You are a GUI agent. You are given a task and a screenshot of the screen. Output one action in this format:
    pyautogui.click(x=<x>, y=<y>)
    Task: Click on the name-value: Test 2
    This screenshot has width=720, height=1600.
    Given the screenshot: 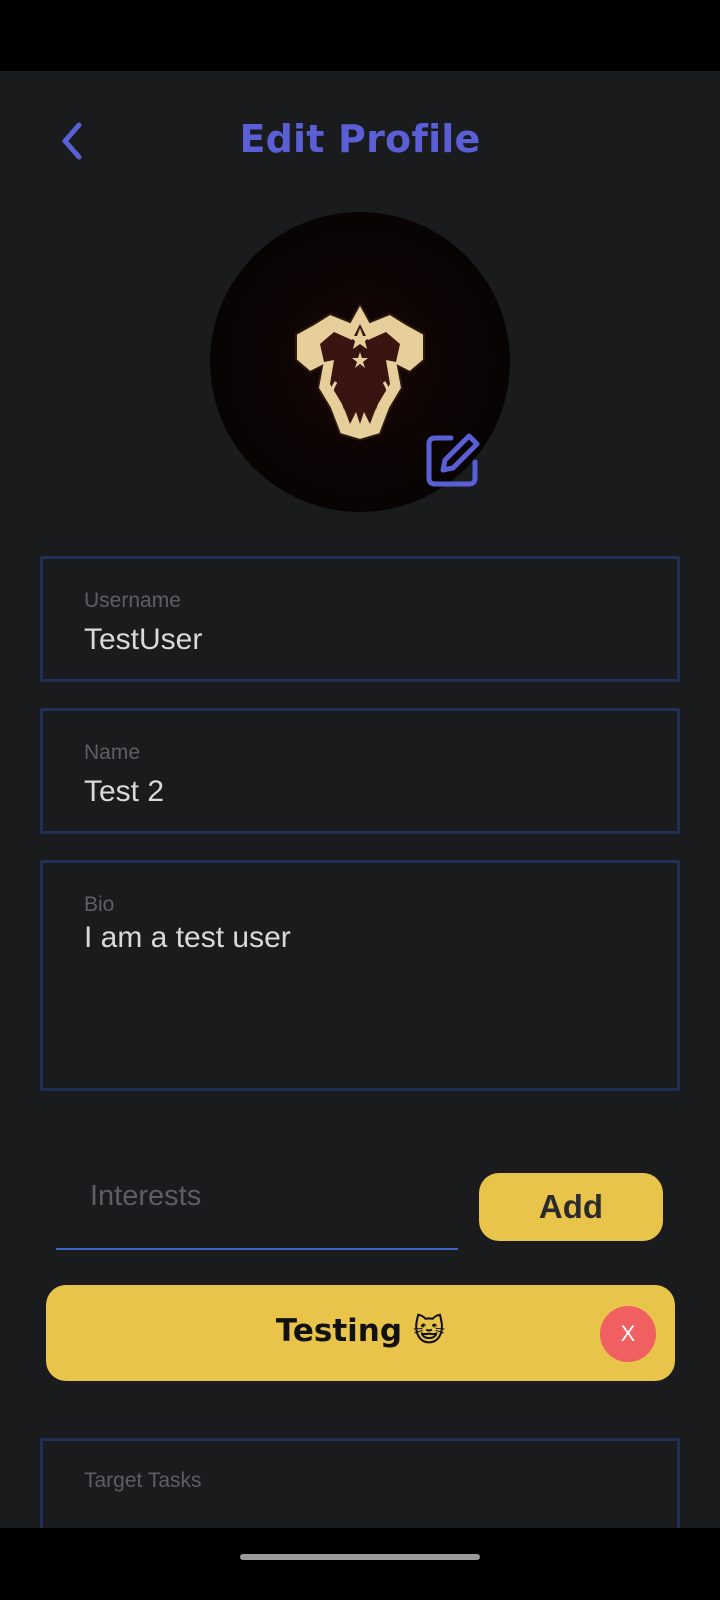 What is the action you would take?
    pyautogui.click(x=124, y=791)
    